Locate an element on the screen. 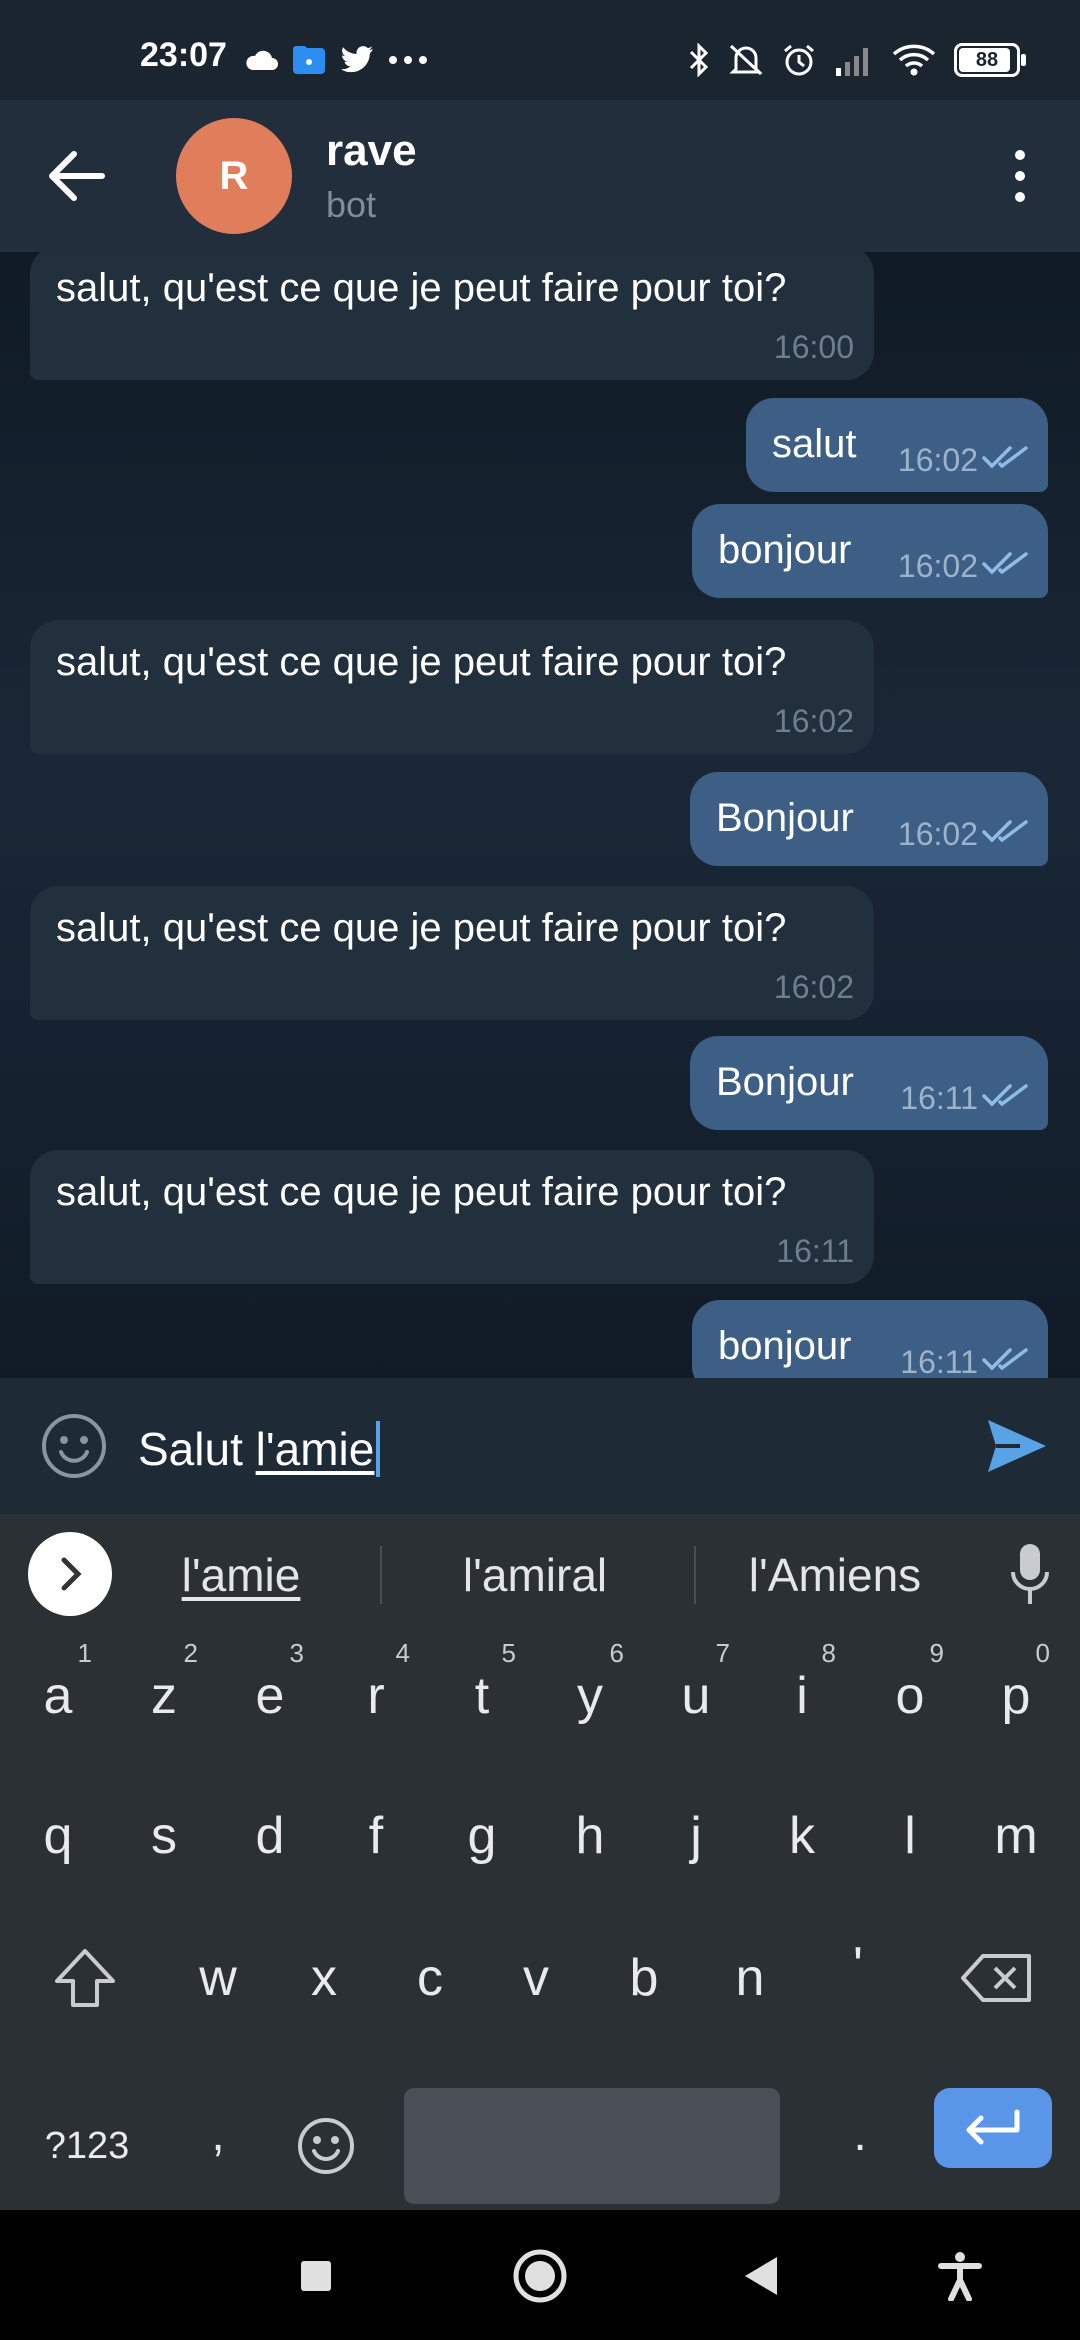 This screenshot has width=1080, height=2340. input-composing-word: l'amie is located at coordinates (315, 1449).